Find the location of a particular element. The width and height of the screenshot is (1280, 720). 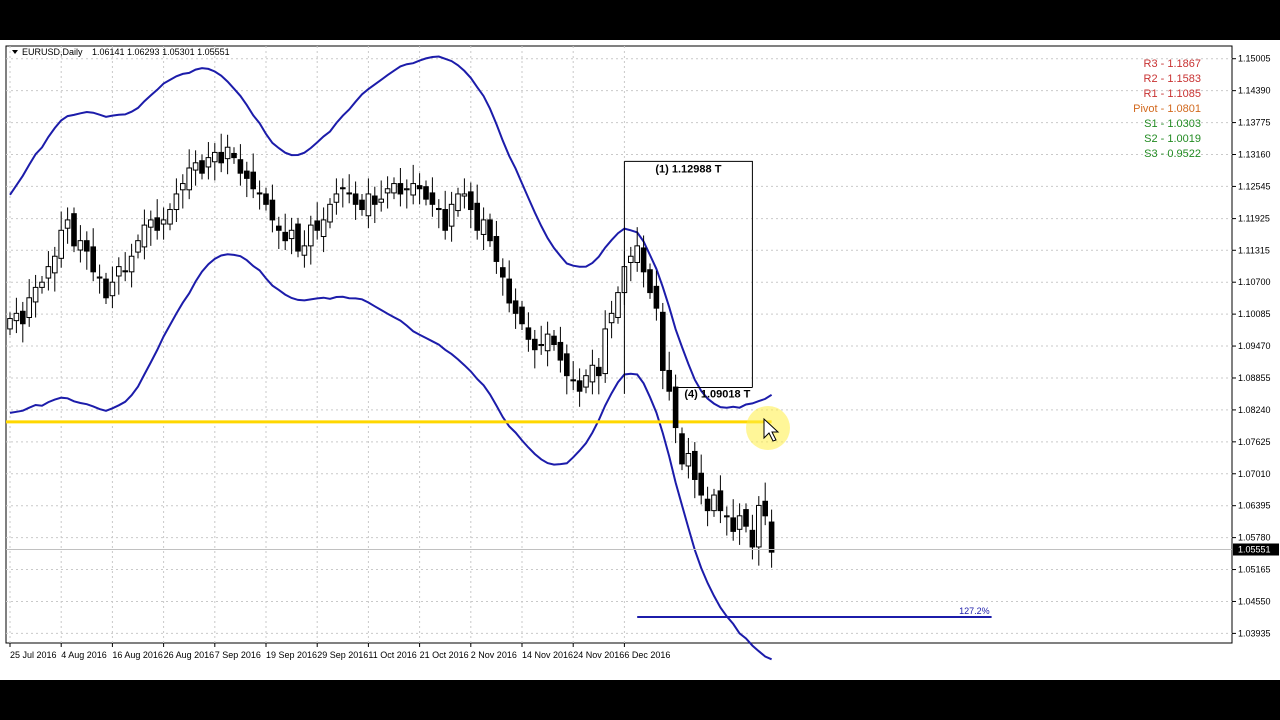

x-tick-label: 7 Sep 2016 is located at coordinates (238, 655).